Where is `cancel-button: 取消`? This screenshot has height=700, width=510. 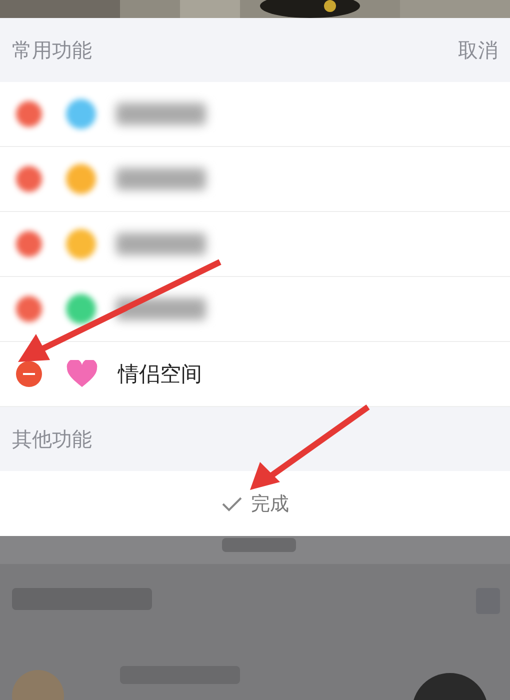 cancel-button: 取消 is located at coordinates (478, 50).